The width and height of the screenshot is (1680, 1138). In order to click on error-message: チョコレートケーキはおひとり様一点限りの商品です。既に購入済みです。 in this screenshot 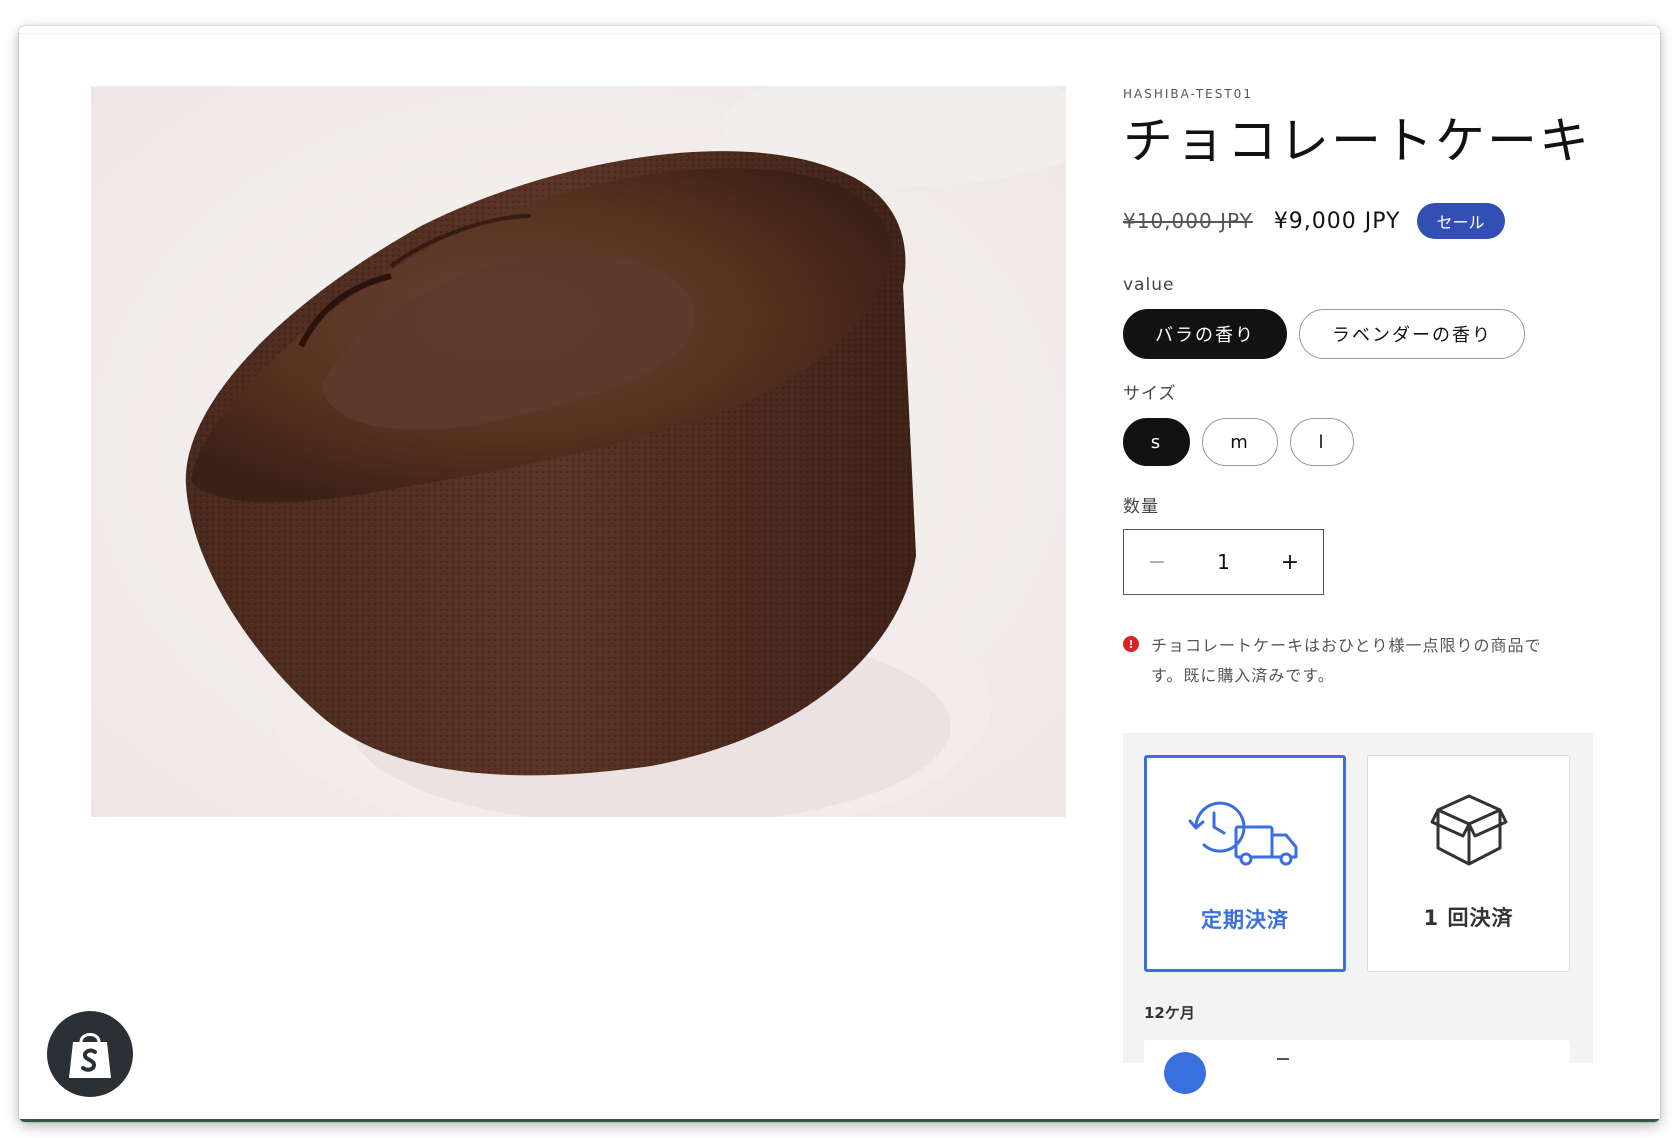, I will do `click(1346, 660)`.